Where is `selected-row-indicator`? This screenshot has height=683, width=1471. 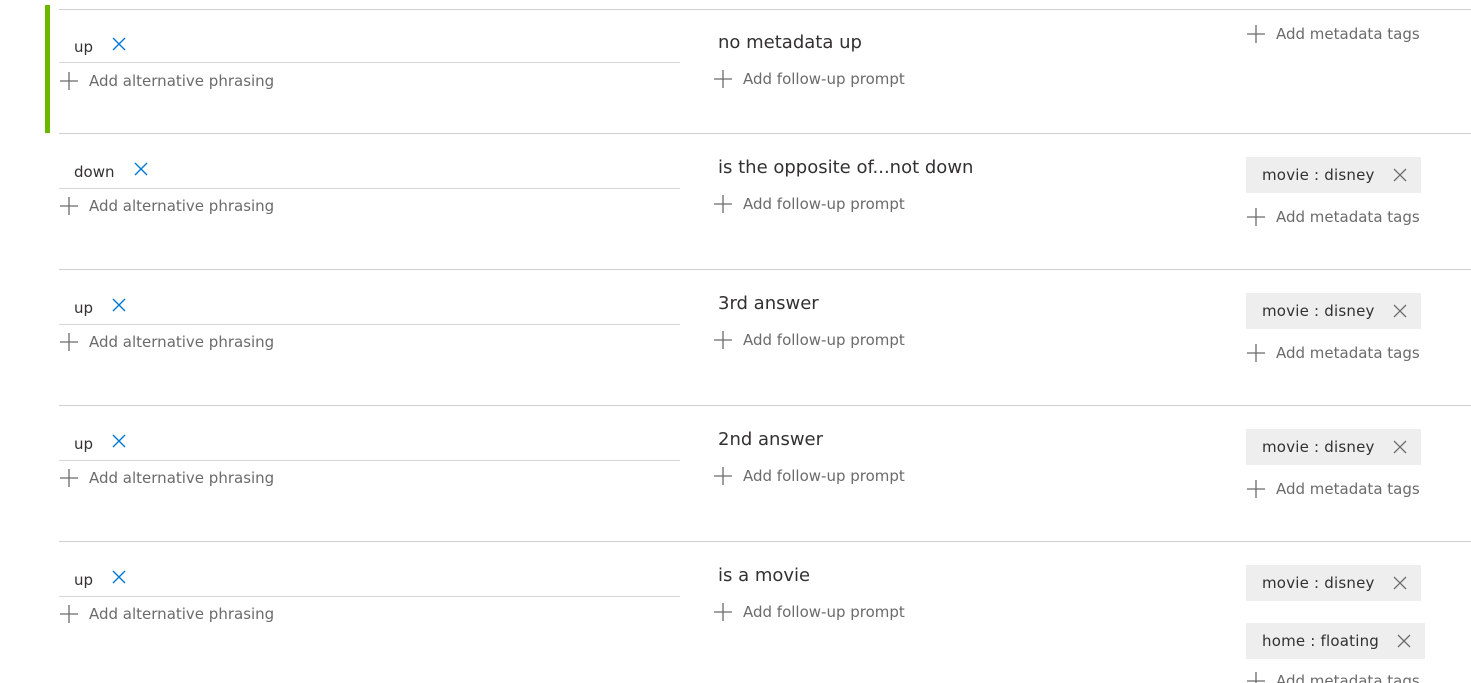 selected-row-indicator is located at coordinates (47, 69).